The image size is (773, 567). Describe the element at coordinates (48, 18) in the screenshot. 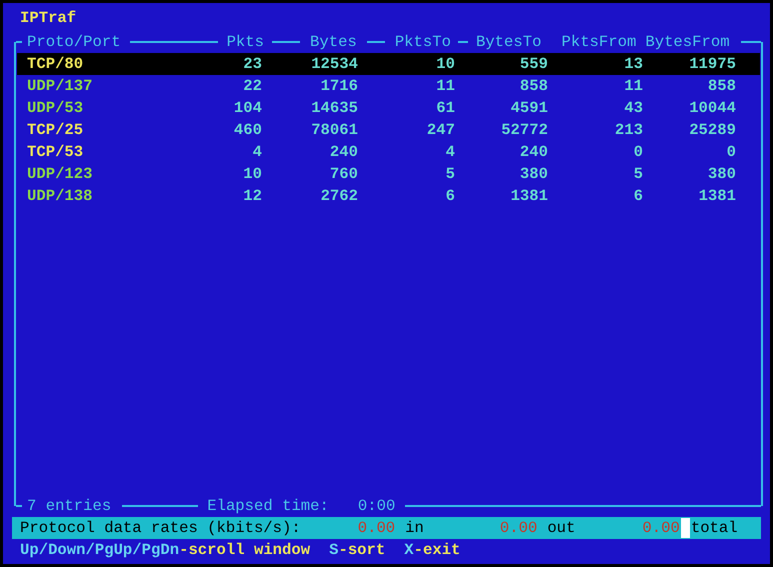

I see `window-title: IPTraf` at that location.